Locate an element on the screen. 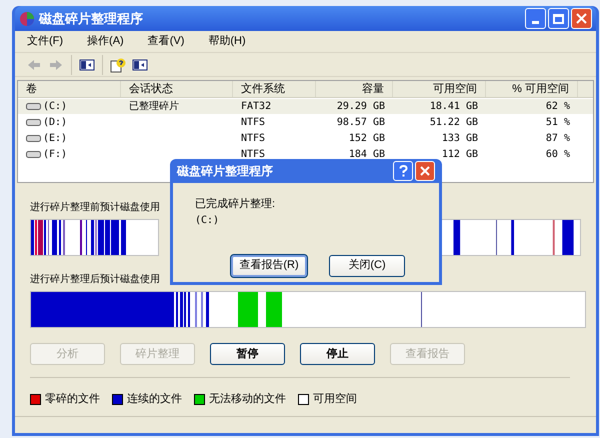 This screenshot has width=600, height=438. table-row: (D:) NTFS 98.57 GB 51.22 GB 51 % is located at coordinates (305, 122).